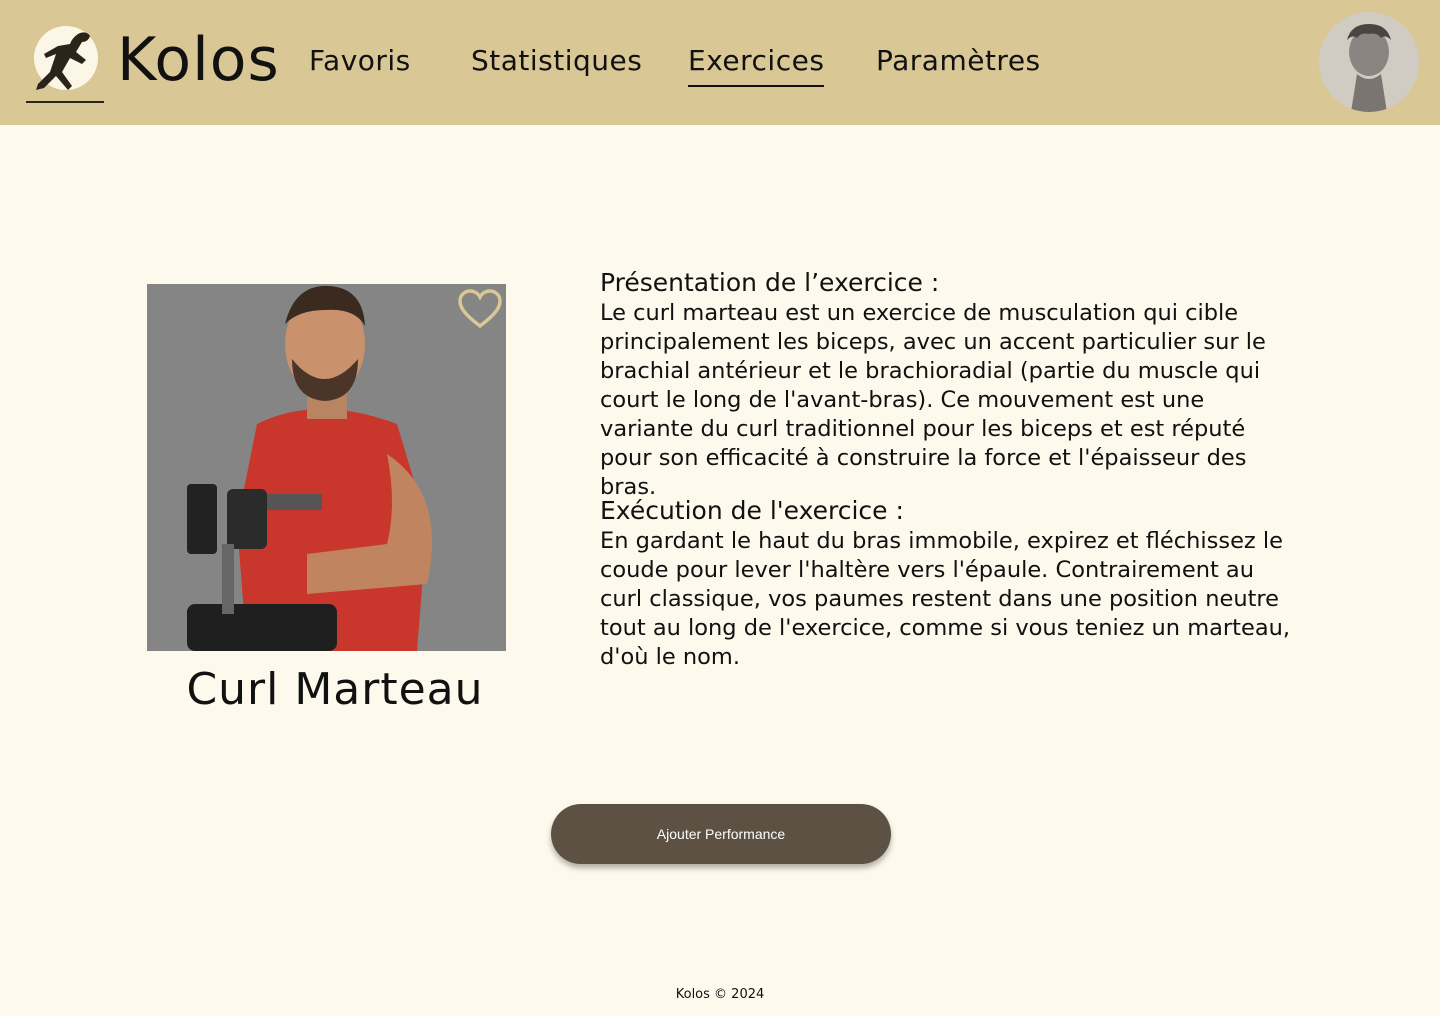 This screenshot has width=1440, height=1016. What do you see at coordinates (770, 282) in the screenshot?
I see `presentation-heading: Présentation de l’exercice :` at bounding box center [770, 282].